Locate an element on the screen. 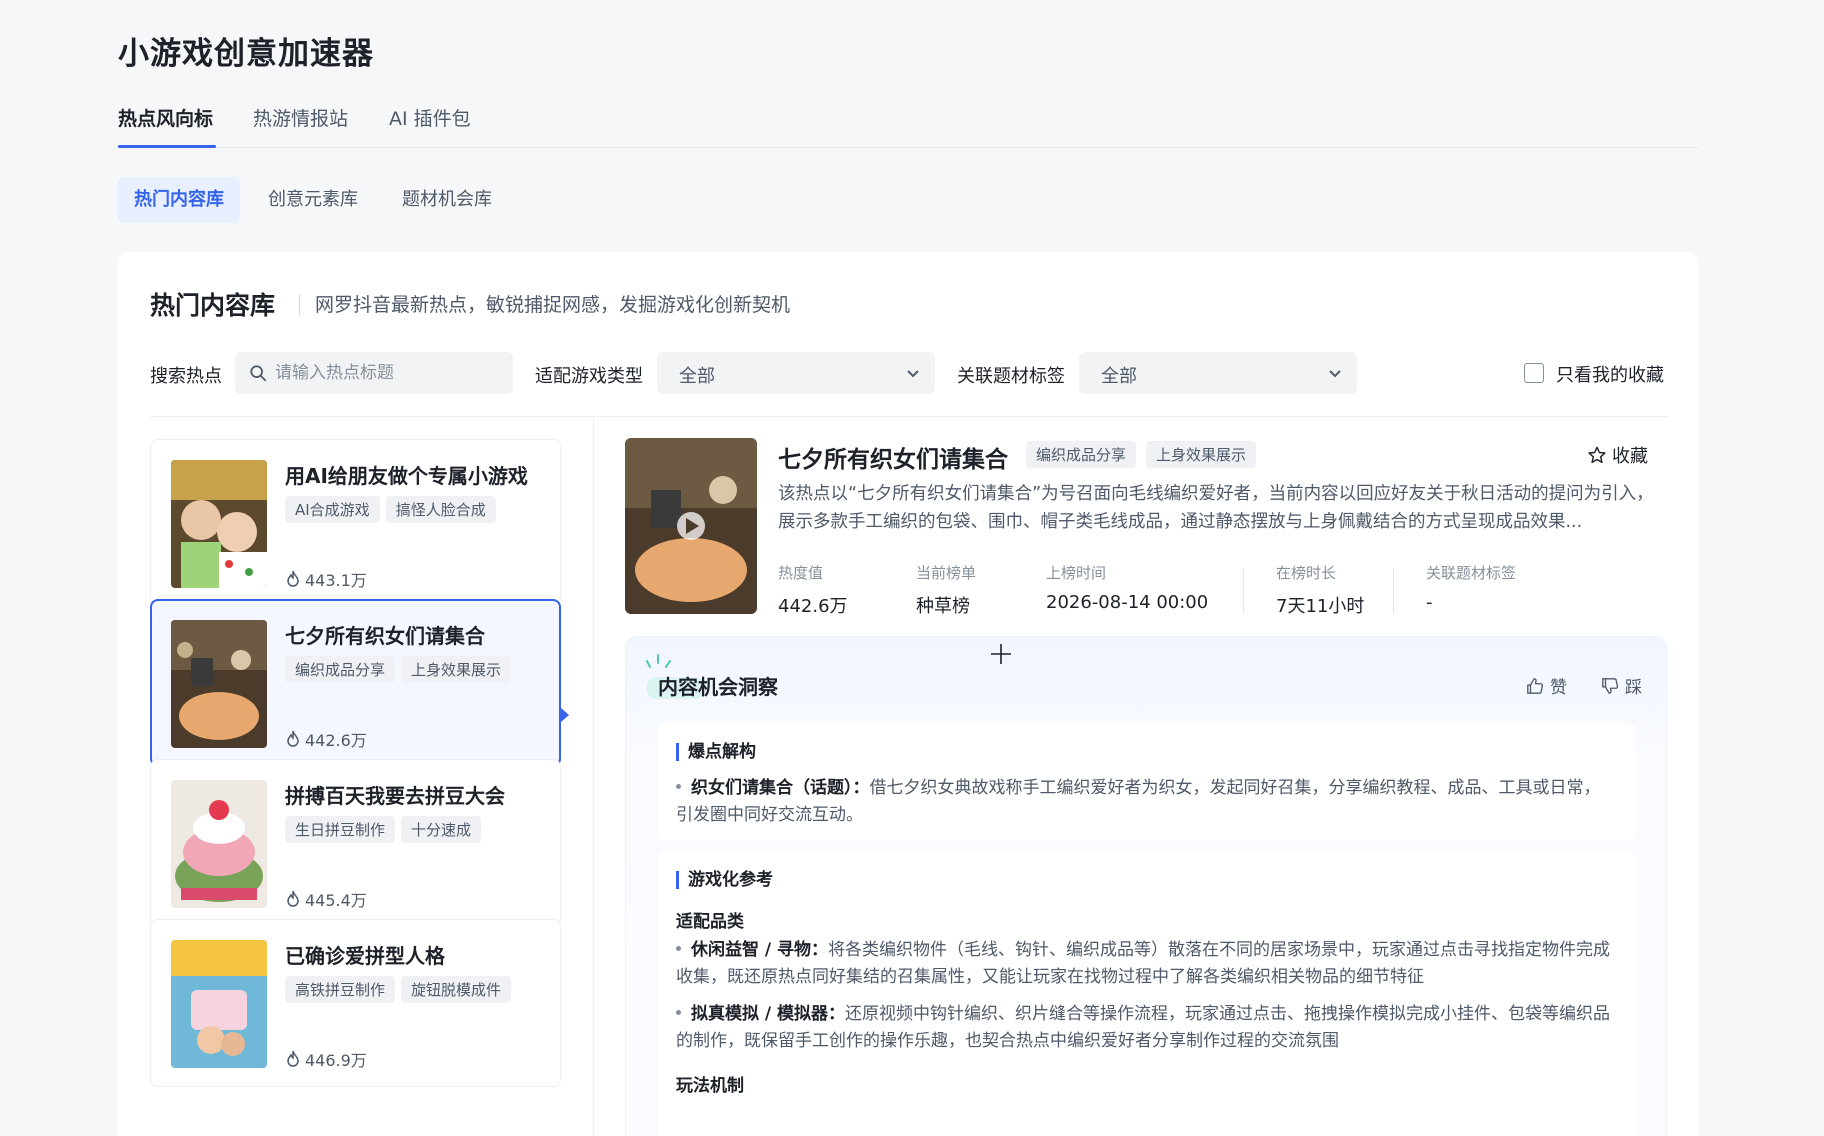  search-label: 搜索热点 is located at coordinates (186, 376).